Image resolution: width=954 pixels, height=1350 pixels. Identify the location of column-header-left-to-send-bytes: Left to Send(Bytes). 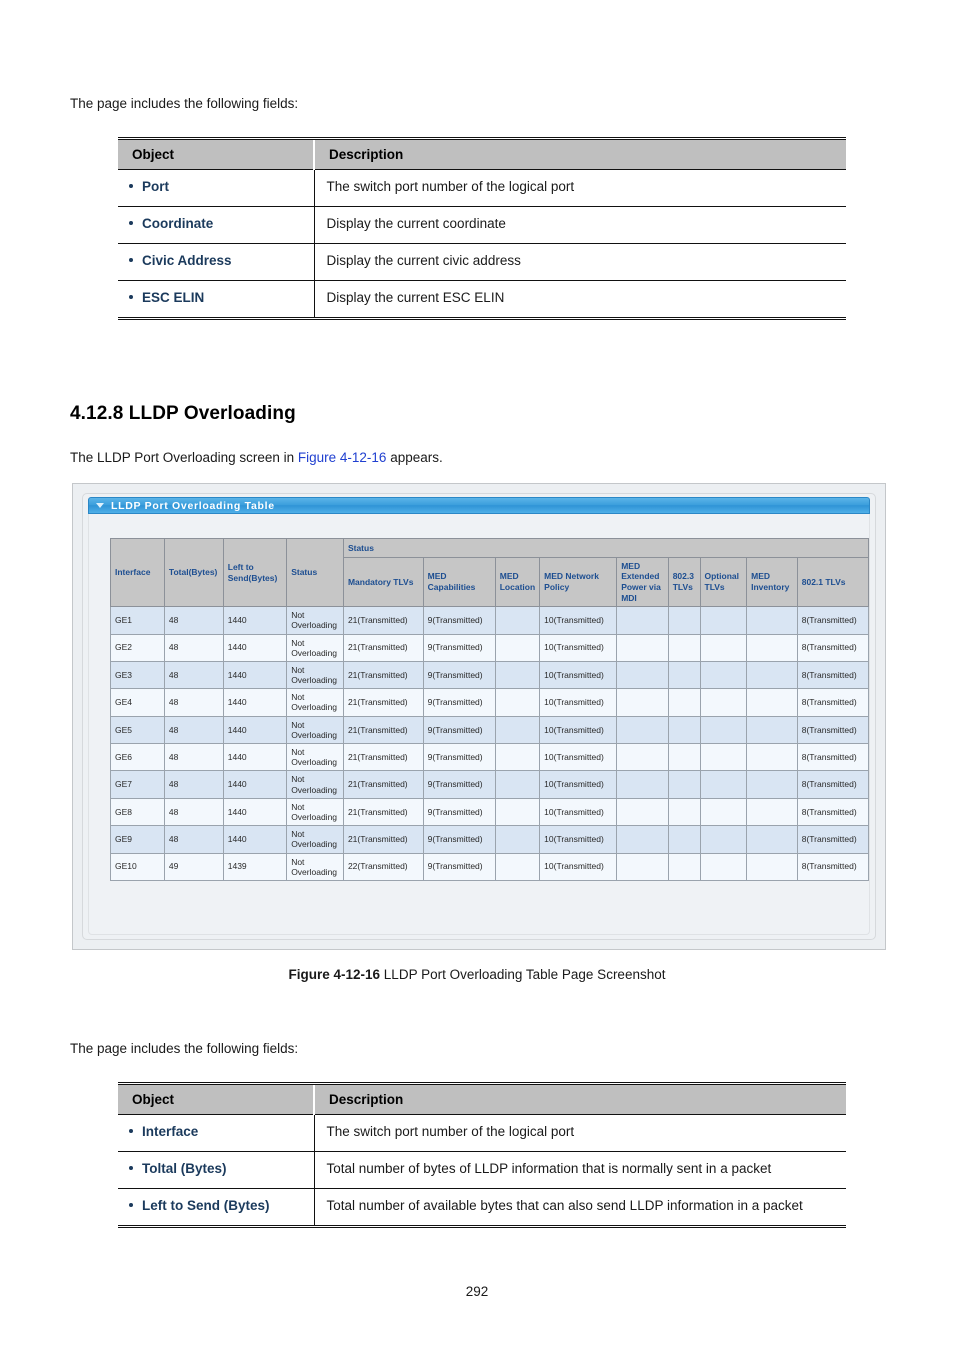
(255, 572).